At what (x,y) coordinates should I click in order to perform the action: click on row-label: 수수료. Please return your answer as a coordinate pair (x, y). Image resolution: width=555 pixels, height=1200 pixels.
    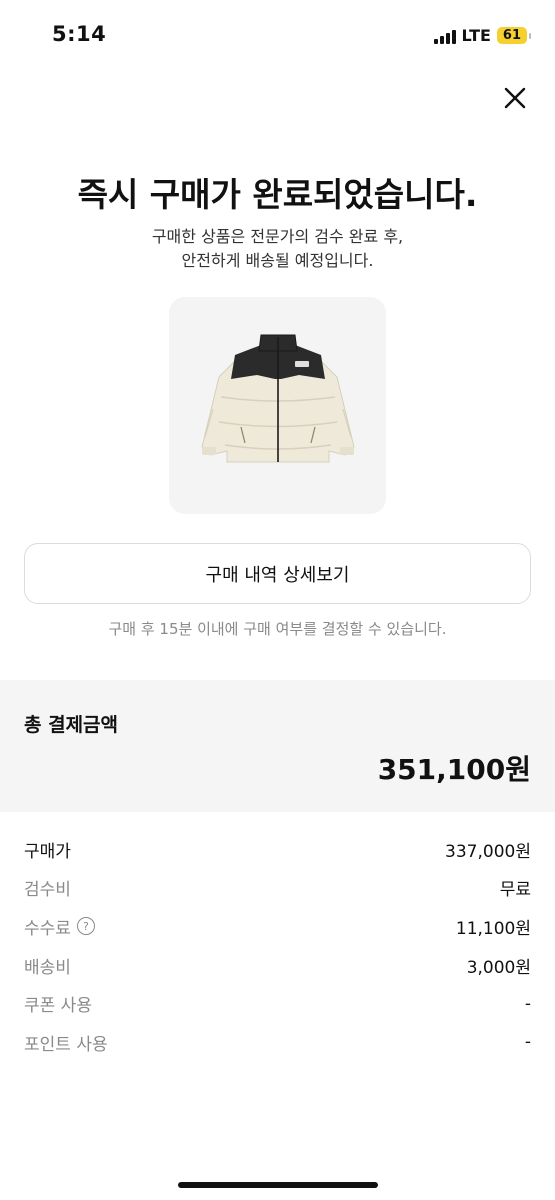
    Looking at the image, I should click on (47, 928).